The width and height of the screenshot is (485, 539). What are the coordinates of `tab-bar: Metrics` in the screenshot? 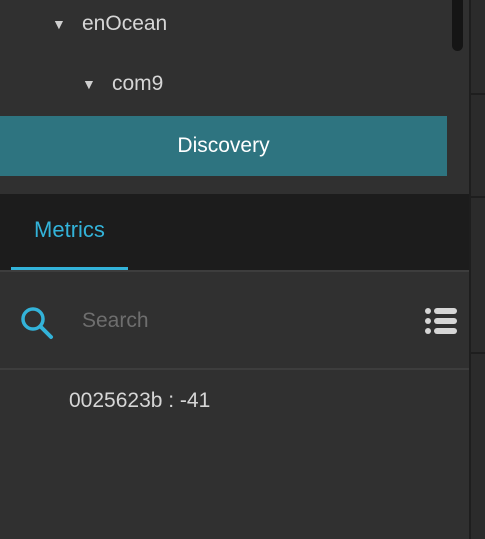 It's located at (234, 233).